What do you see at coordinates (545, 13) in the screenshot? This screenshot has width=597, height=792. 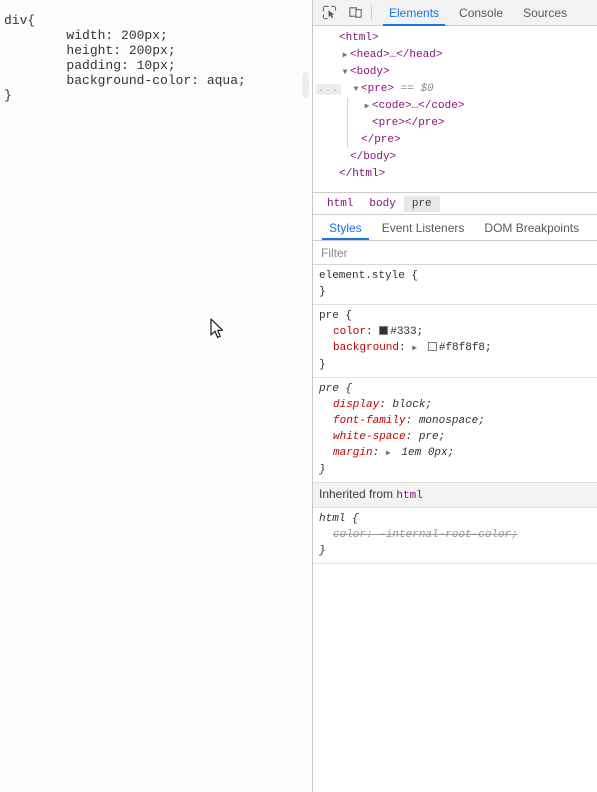 I see `tab-sources: Sources` at bounding box center [545, 13].